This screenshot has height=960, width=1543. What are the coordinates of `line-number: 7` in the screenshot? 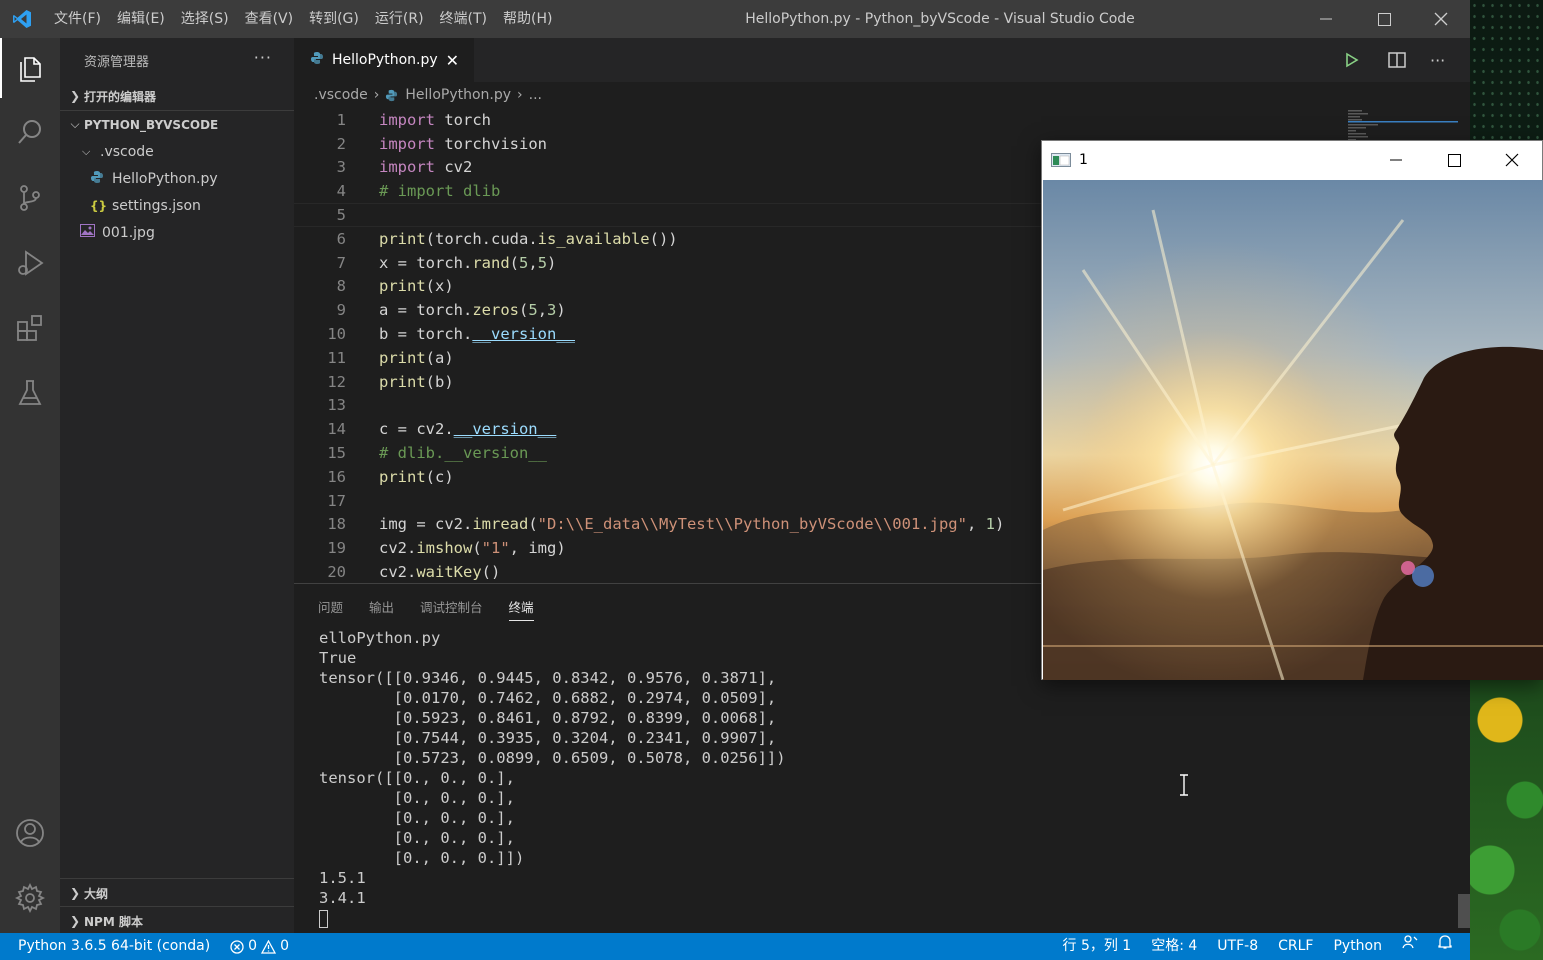 It's located at (341, 262).